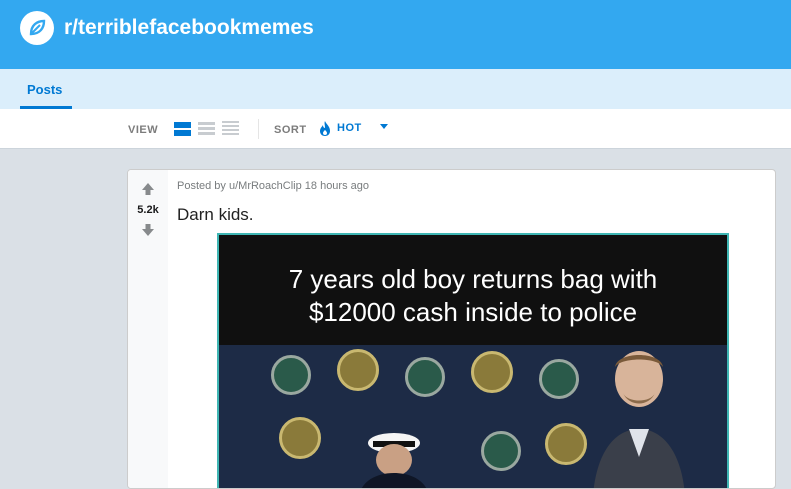  What do you see at coordinates (395, 34) in the screenshot?
I see `subreddit-header: r/terriblefacebookmemes` at bounding box center [395, 34].